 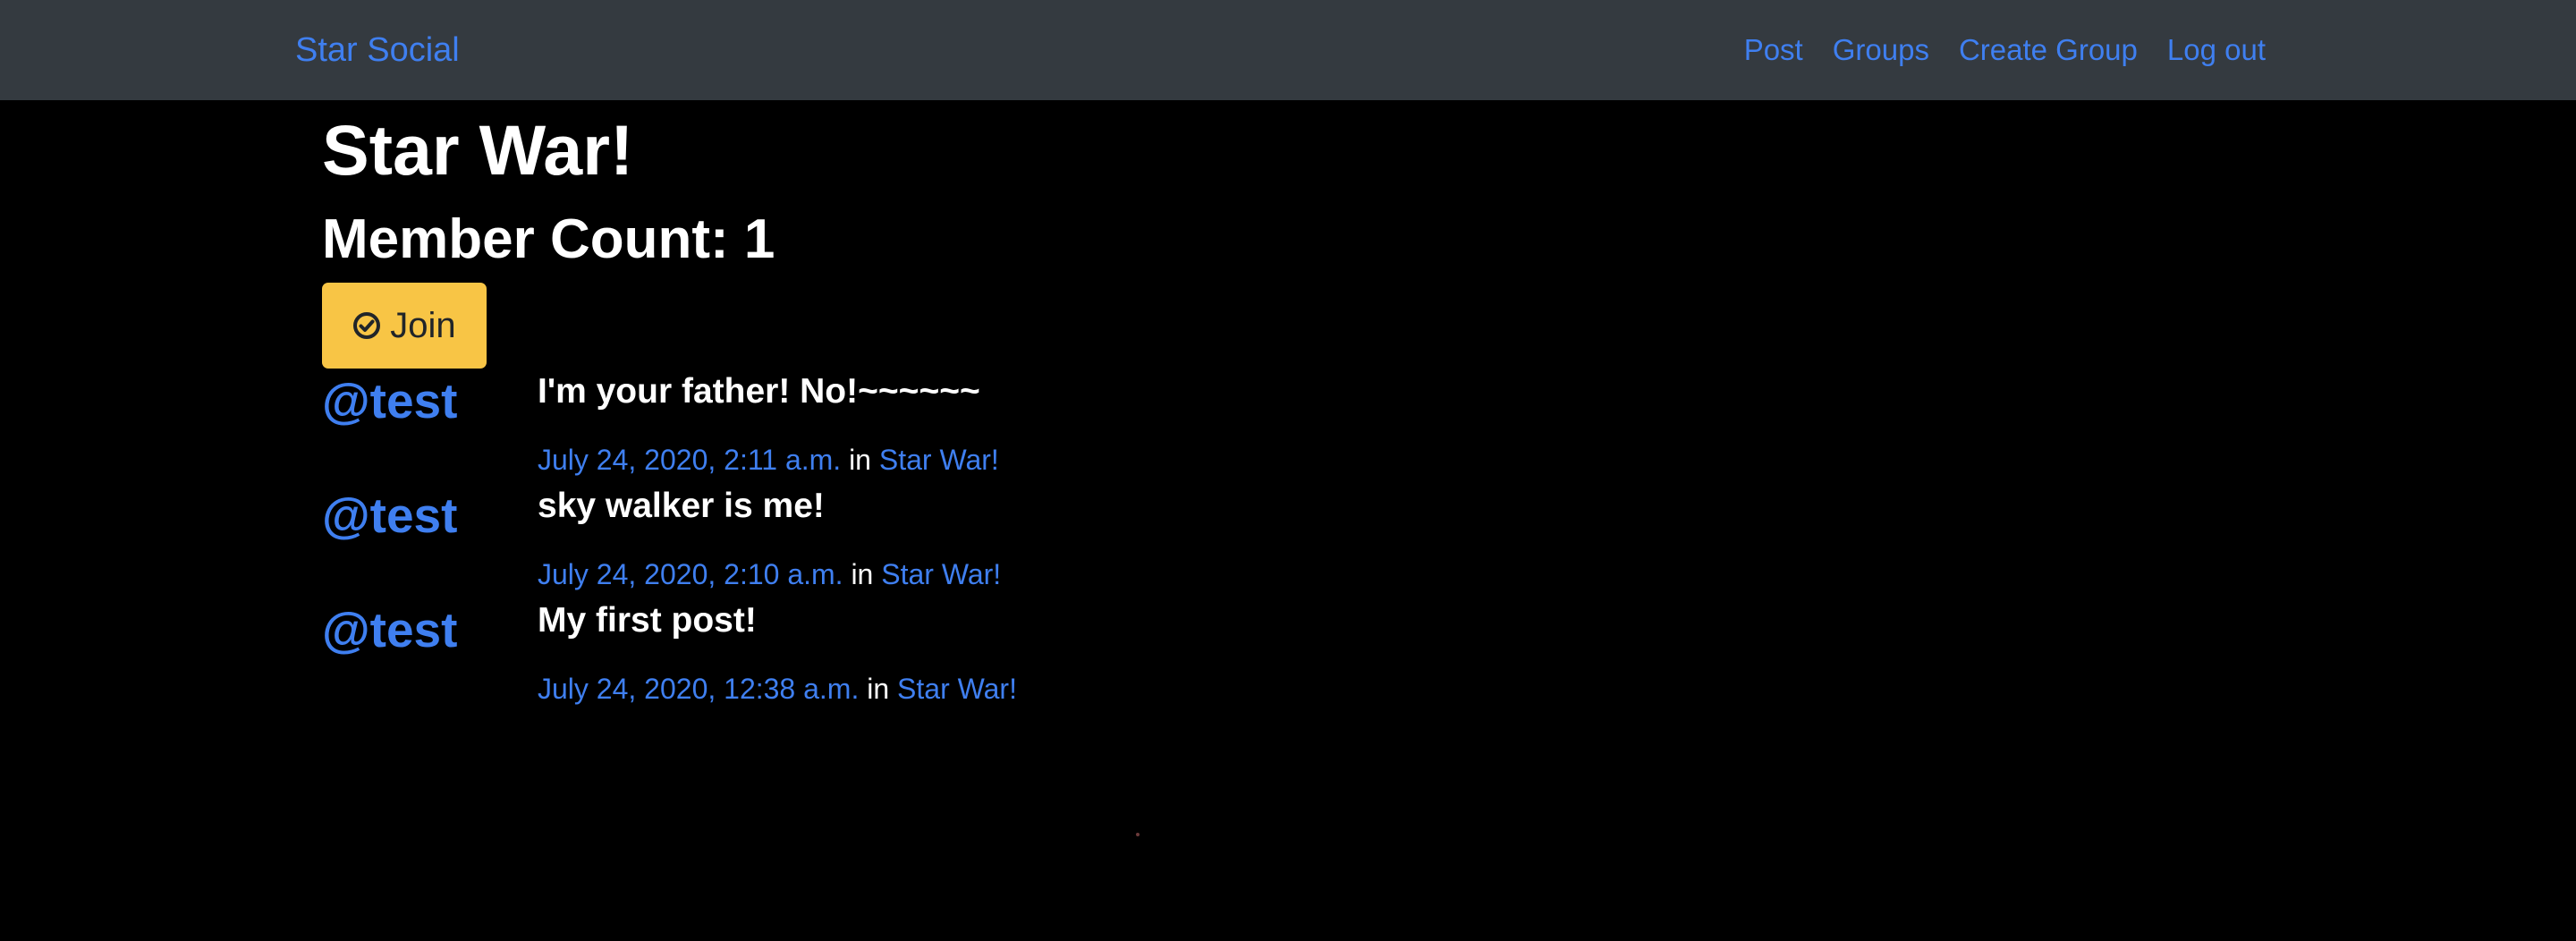 I want to click on join-label: Join, so click(x=423, y=325).